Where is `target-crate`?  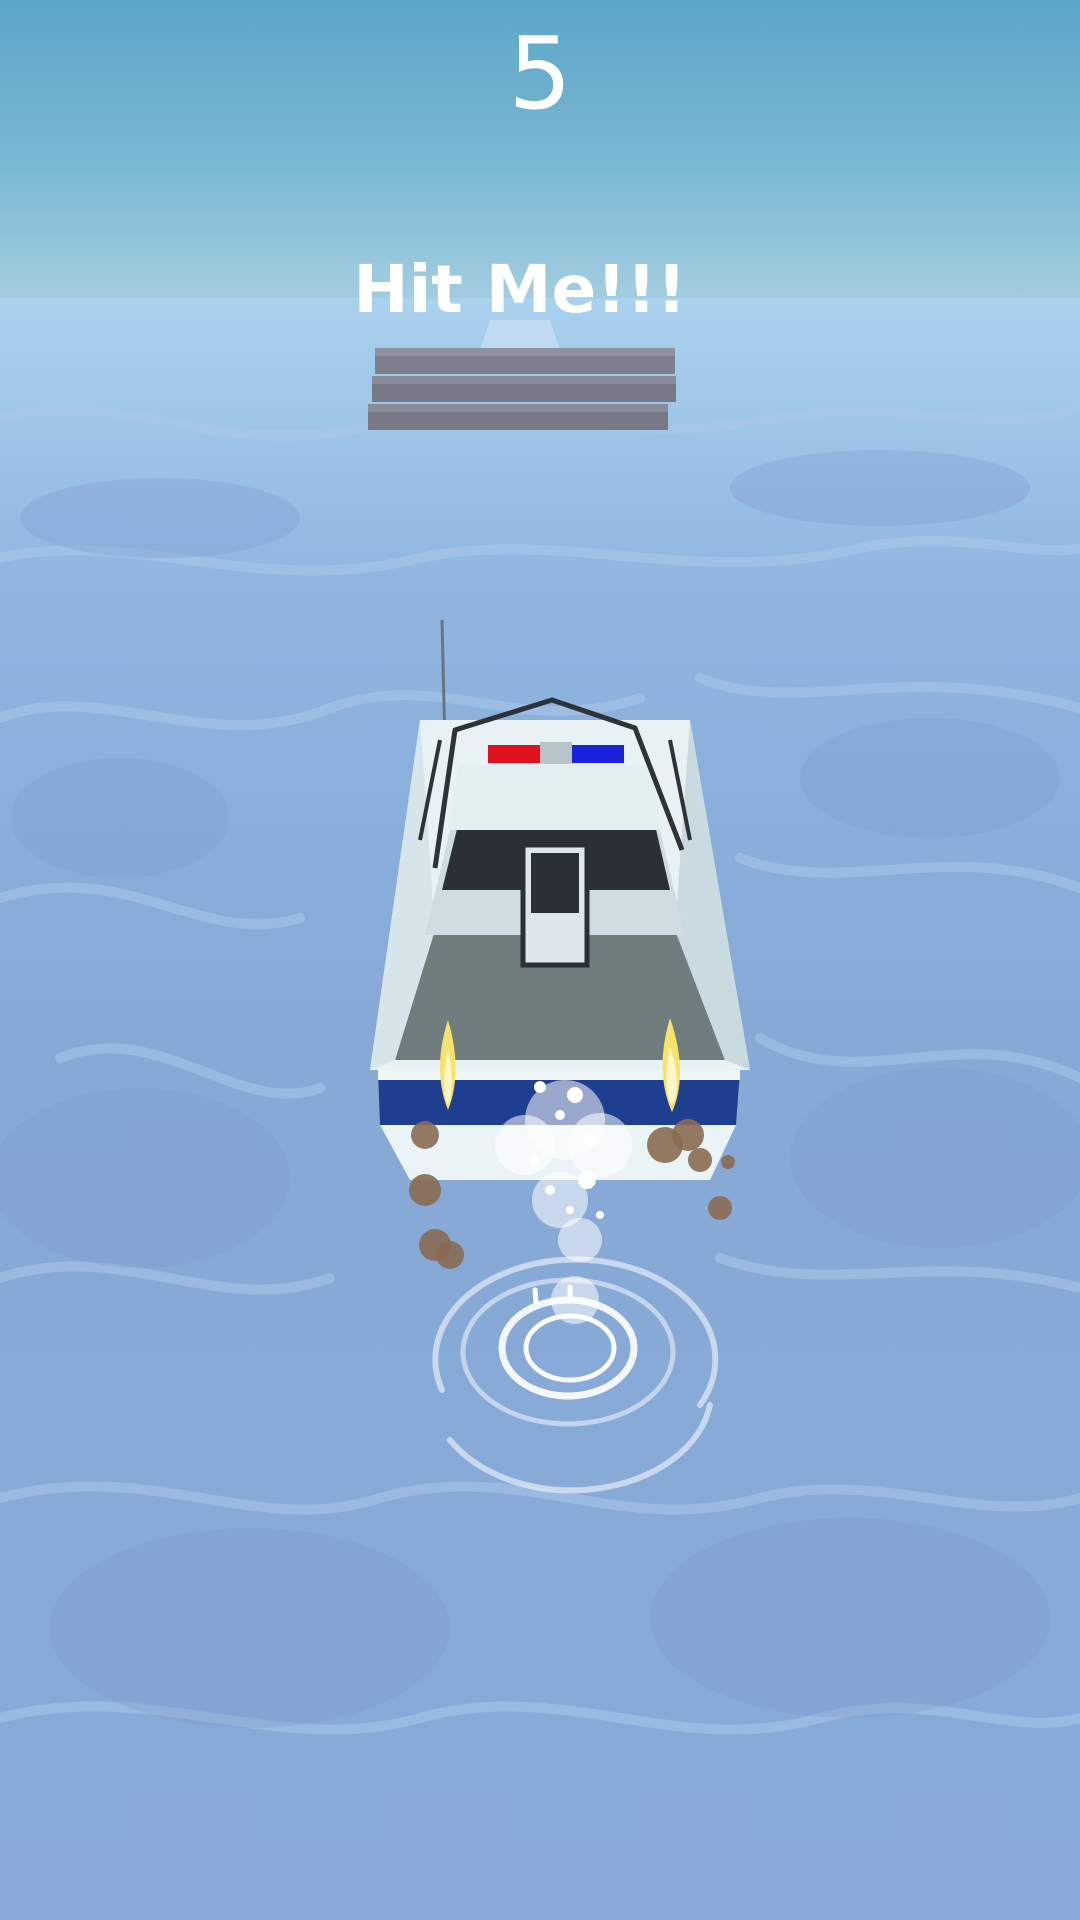
target-crate is located at coordinates (522, 375).